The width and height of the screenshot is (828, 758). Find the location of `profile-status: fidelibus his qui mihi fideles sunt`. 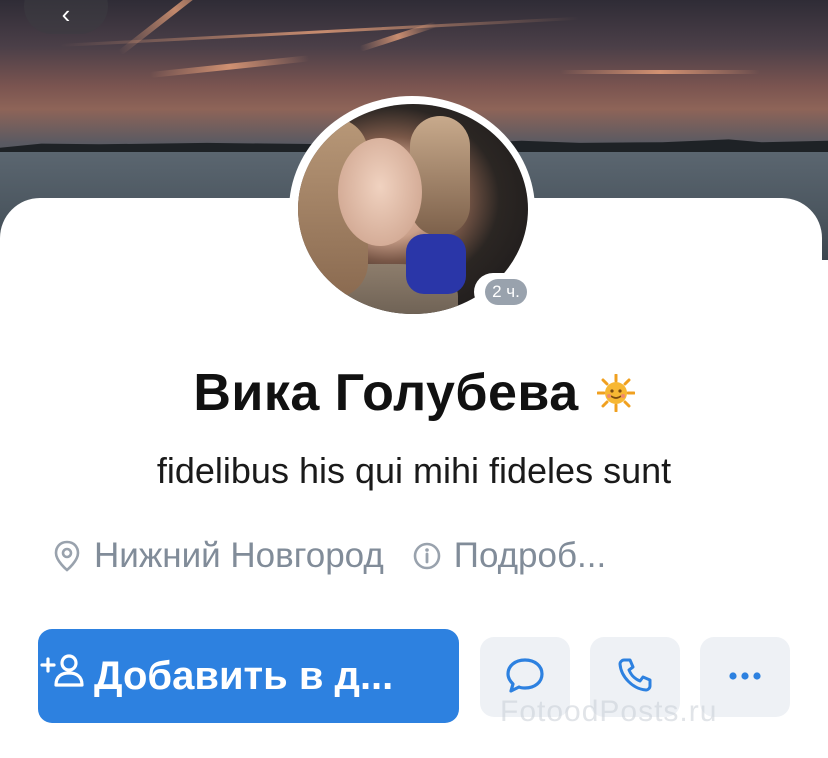

profile-status: fidelibus his qui mihi fideles sunt is located at coordinates (414, 470).